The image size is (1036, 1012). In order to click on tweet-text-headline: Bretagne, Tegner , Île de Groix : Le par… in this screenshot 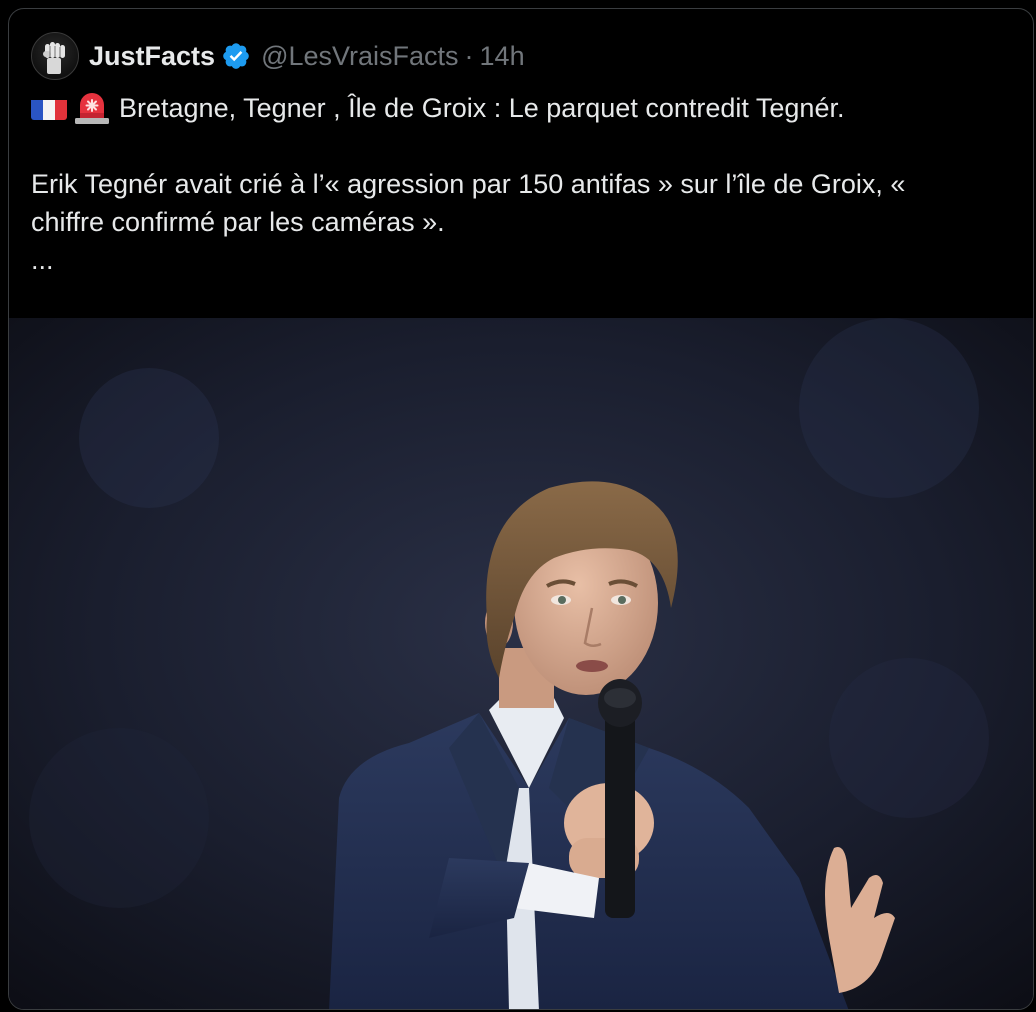, I will do `click(482, 108)`.